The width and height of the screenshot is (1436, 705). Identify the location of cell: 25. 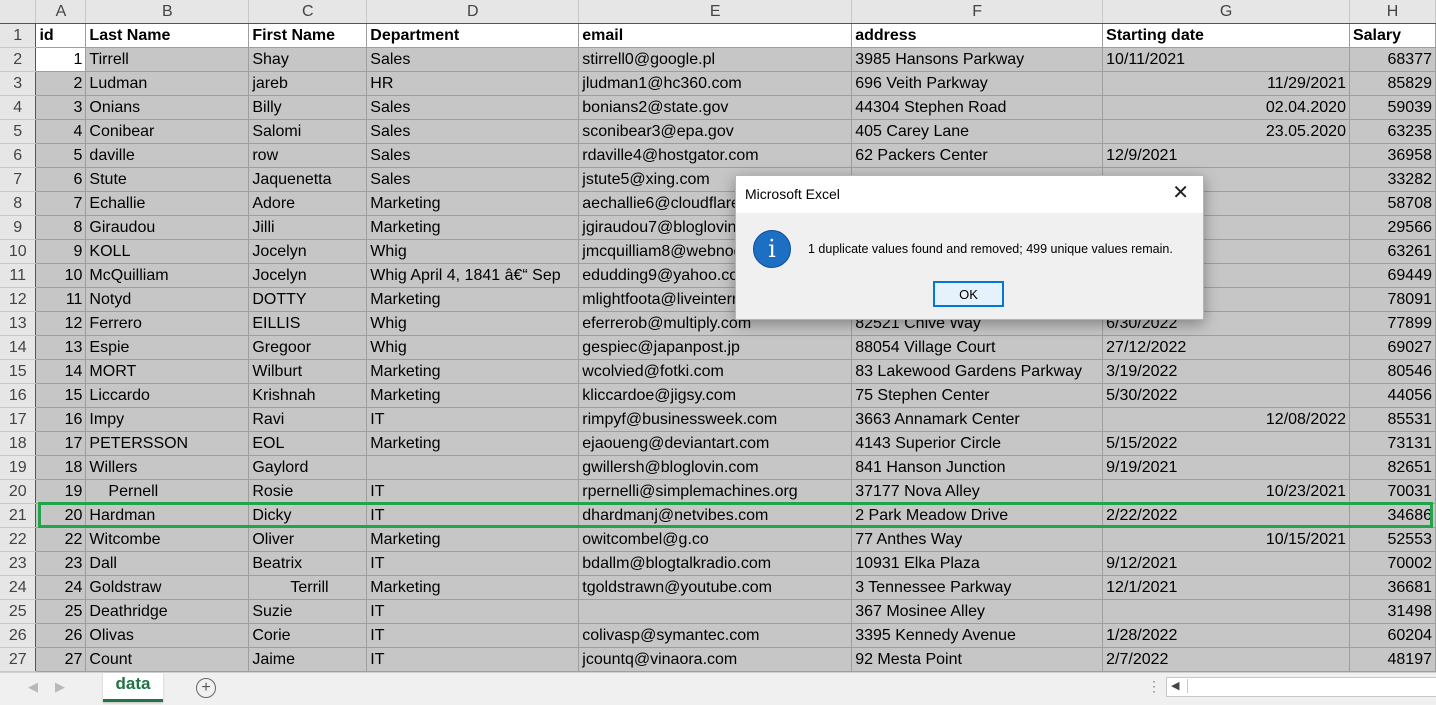
(61, 611).